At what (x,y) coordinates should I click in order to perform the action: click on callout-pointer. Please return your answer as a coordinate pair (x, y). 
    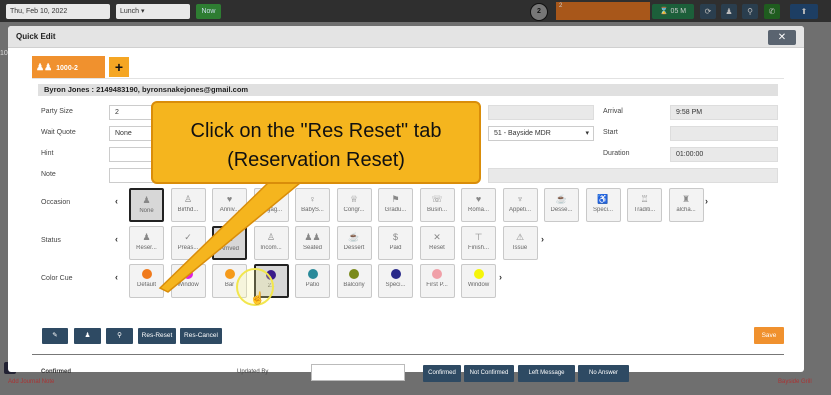
    Looking at the image, I should click on (230, 237).